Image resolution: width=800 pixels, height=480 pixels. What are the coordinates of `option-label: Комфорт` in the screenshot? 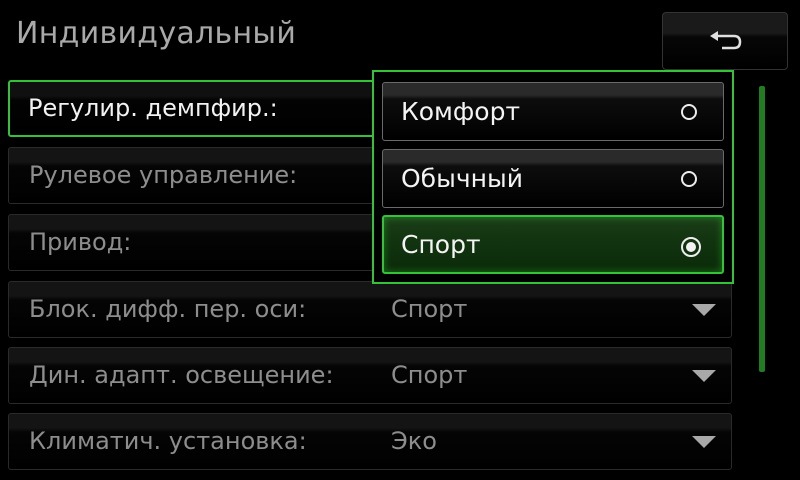 It's located at (461, 111).